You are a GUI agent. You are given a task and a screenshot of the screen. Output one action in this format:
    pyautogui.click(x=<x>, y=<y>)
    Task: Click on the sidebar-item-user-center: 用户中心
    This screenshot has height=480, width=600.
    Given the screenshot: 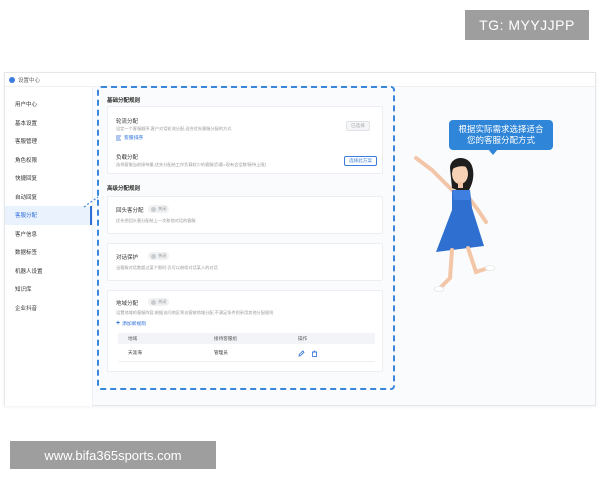 What is the action you would take?
    pyautogui.click(x=48, y=104)
    